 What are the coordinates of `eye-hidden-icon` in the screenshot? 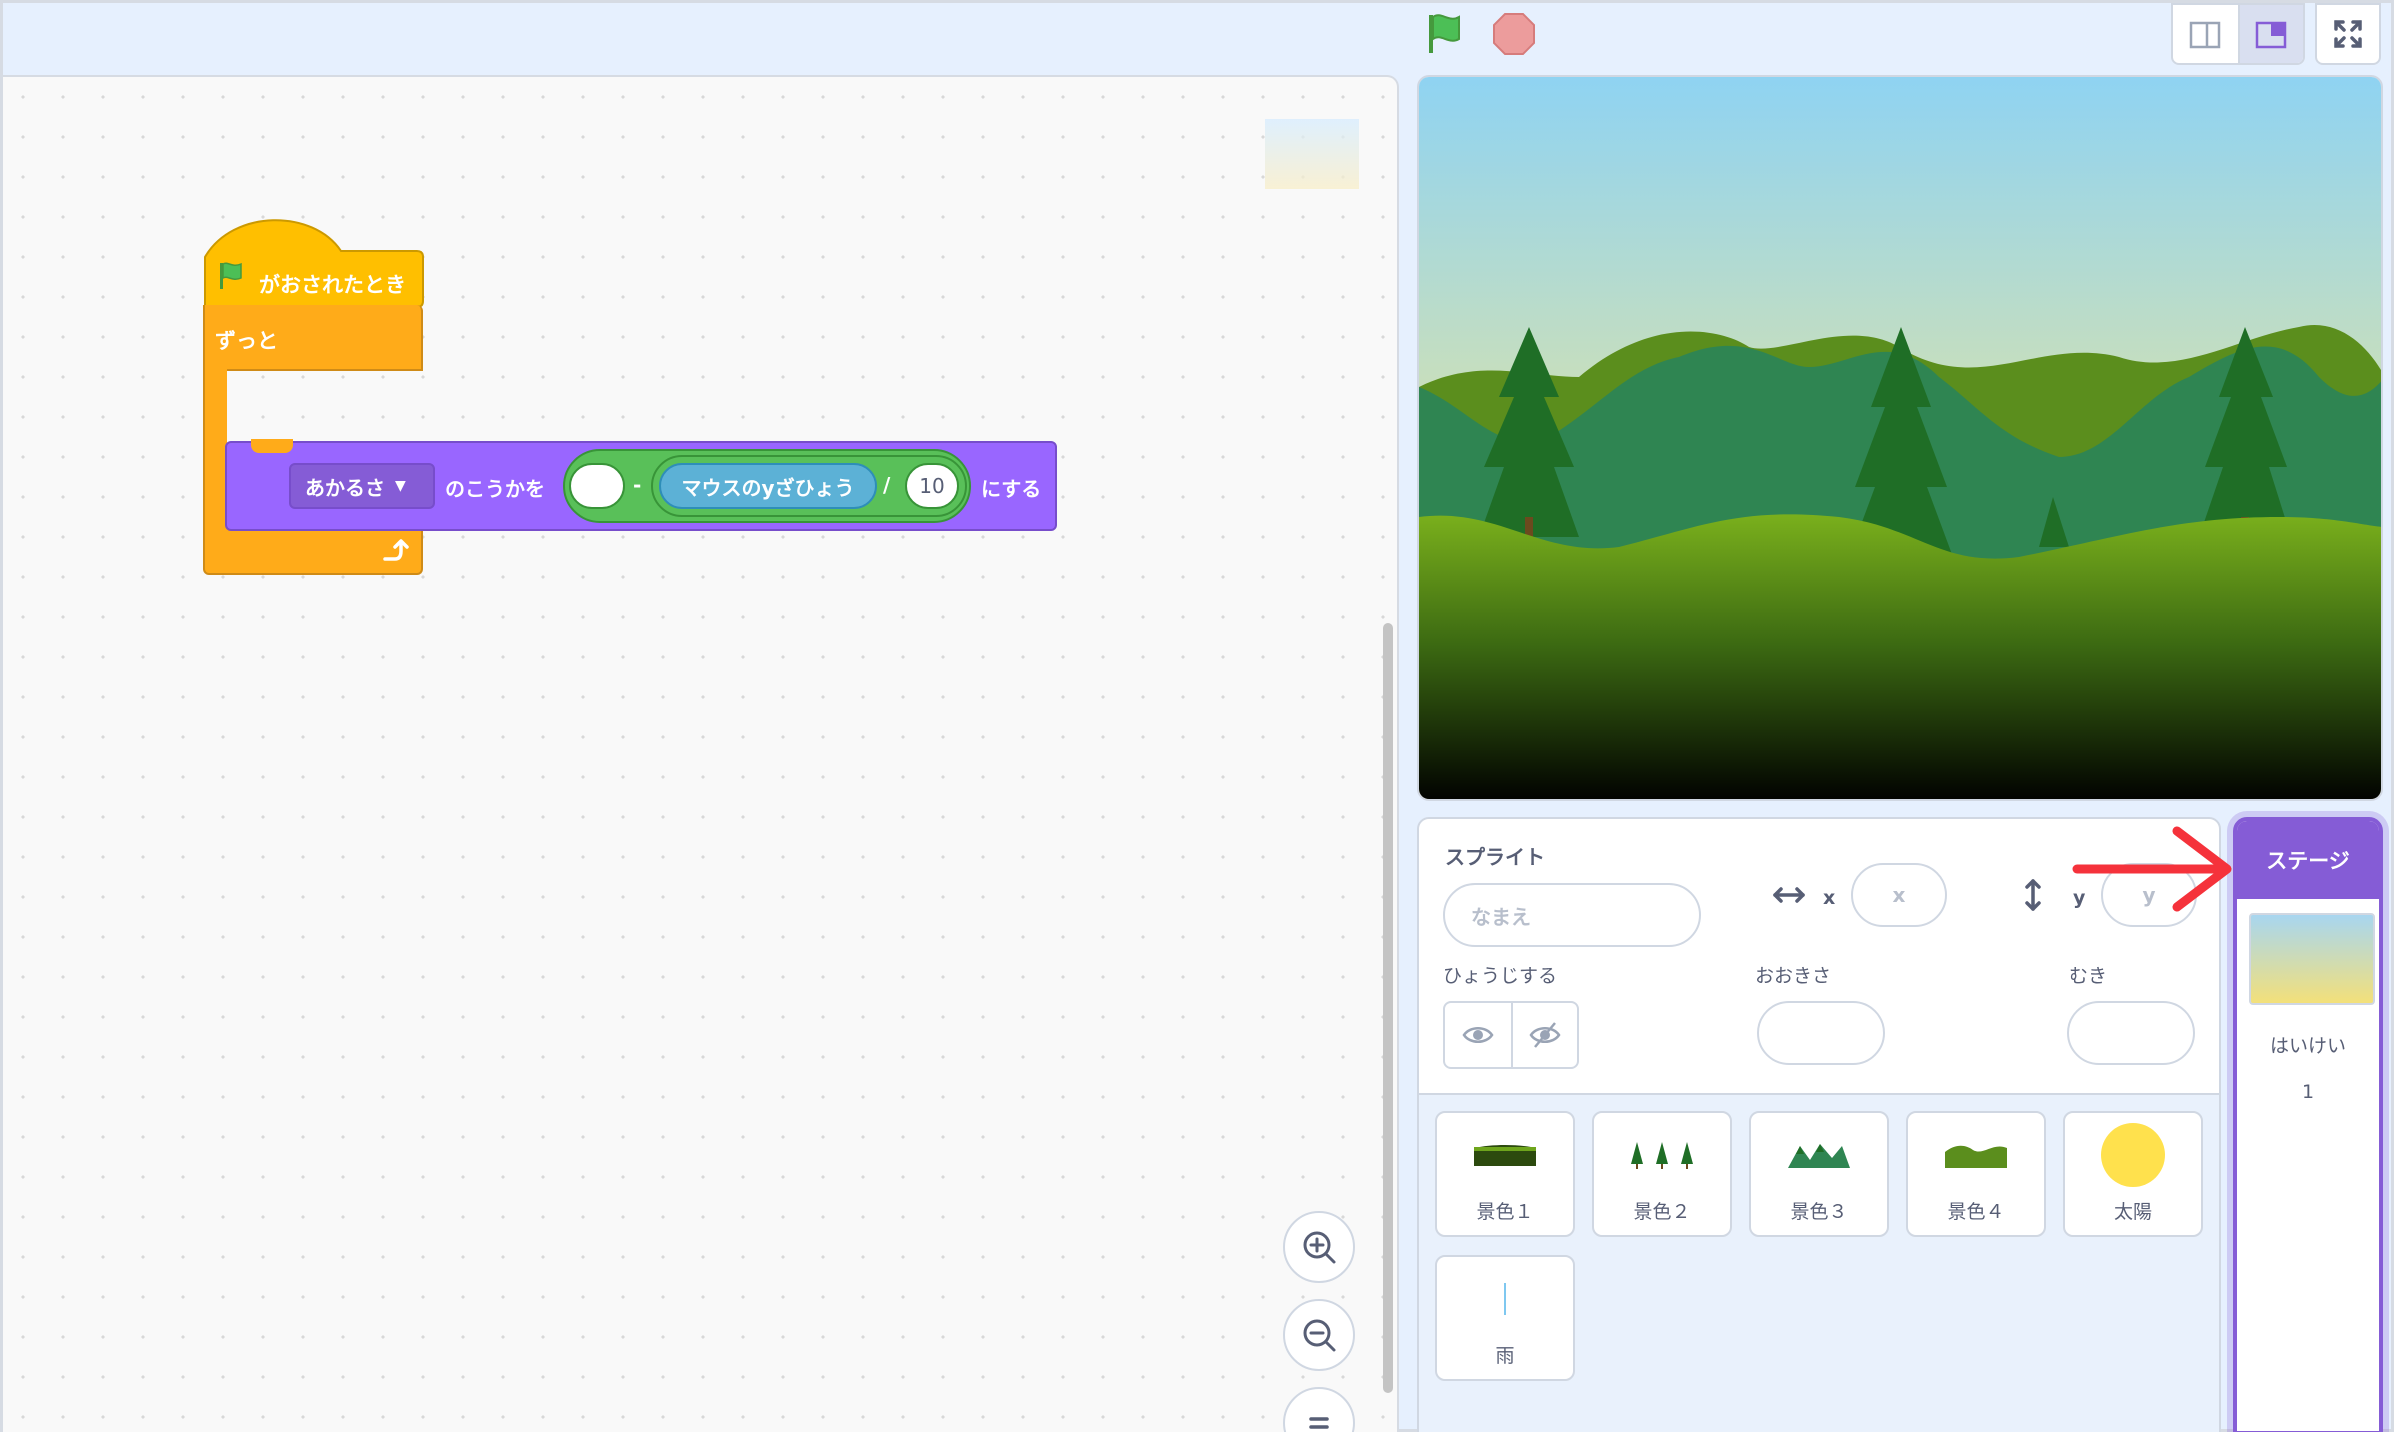 It's located at (1543, 1035).